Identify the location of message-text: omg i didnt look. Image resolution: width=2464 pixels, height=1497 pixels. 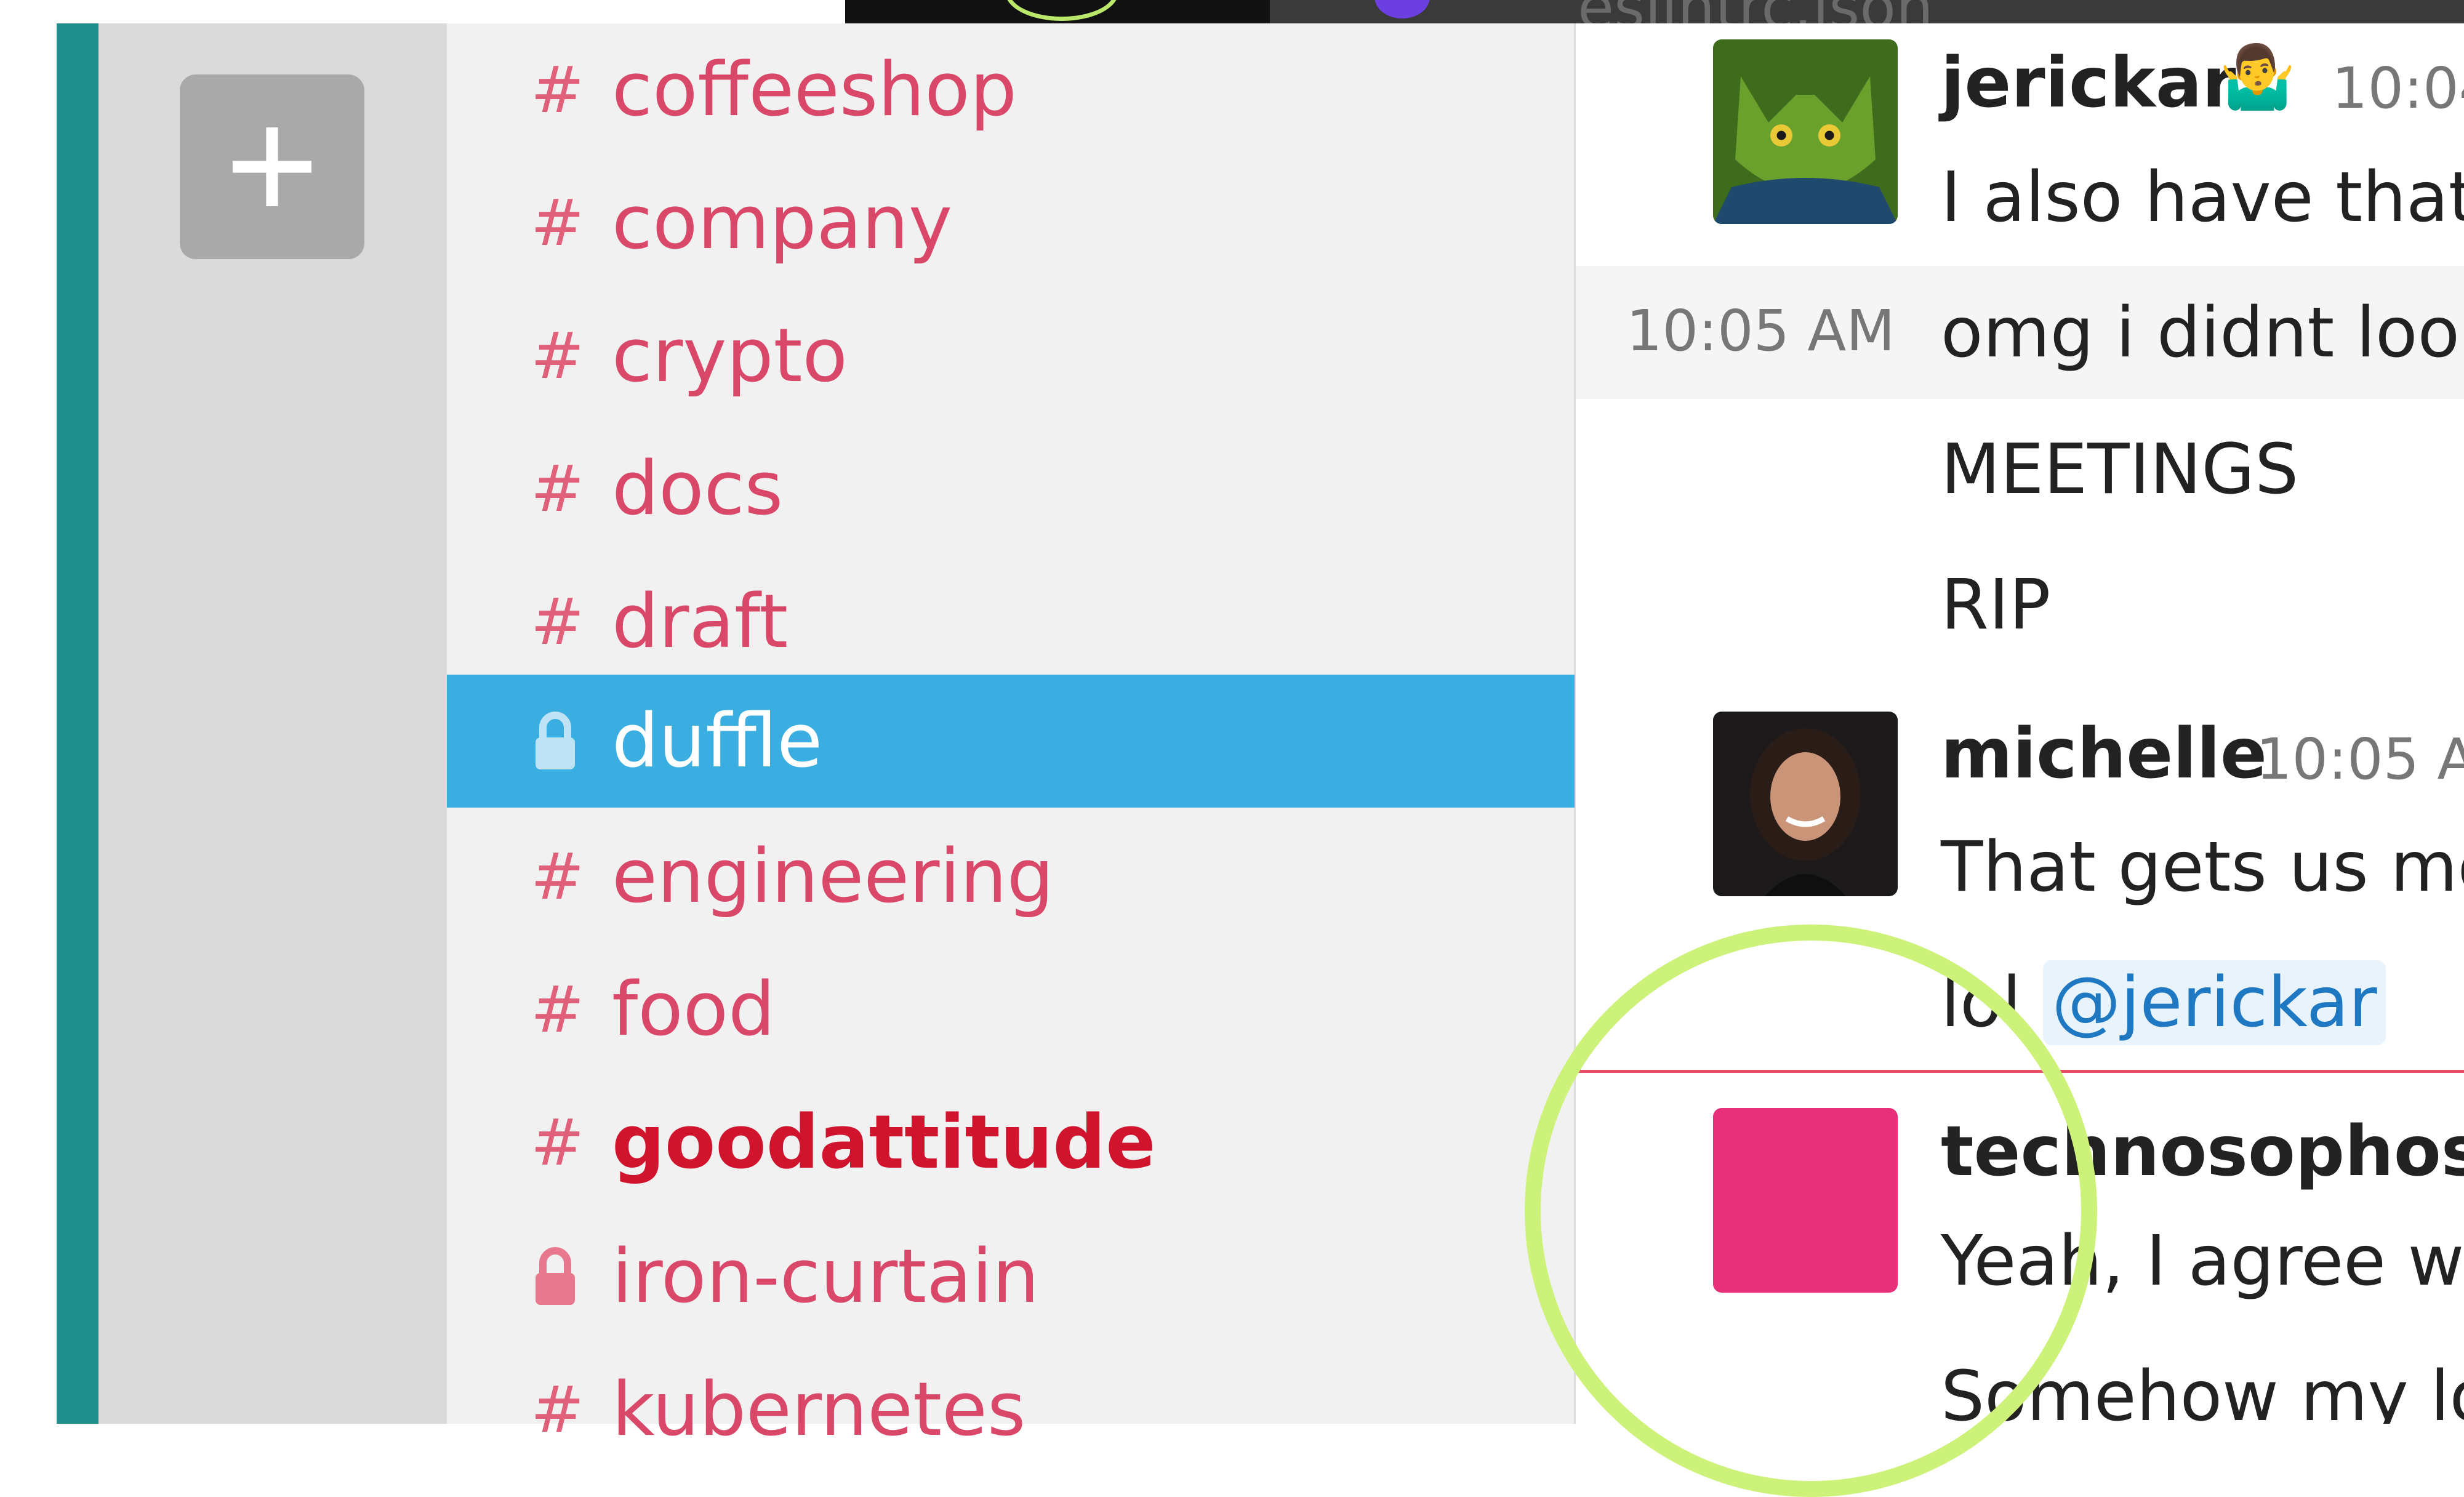
(2203, 333).